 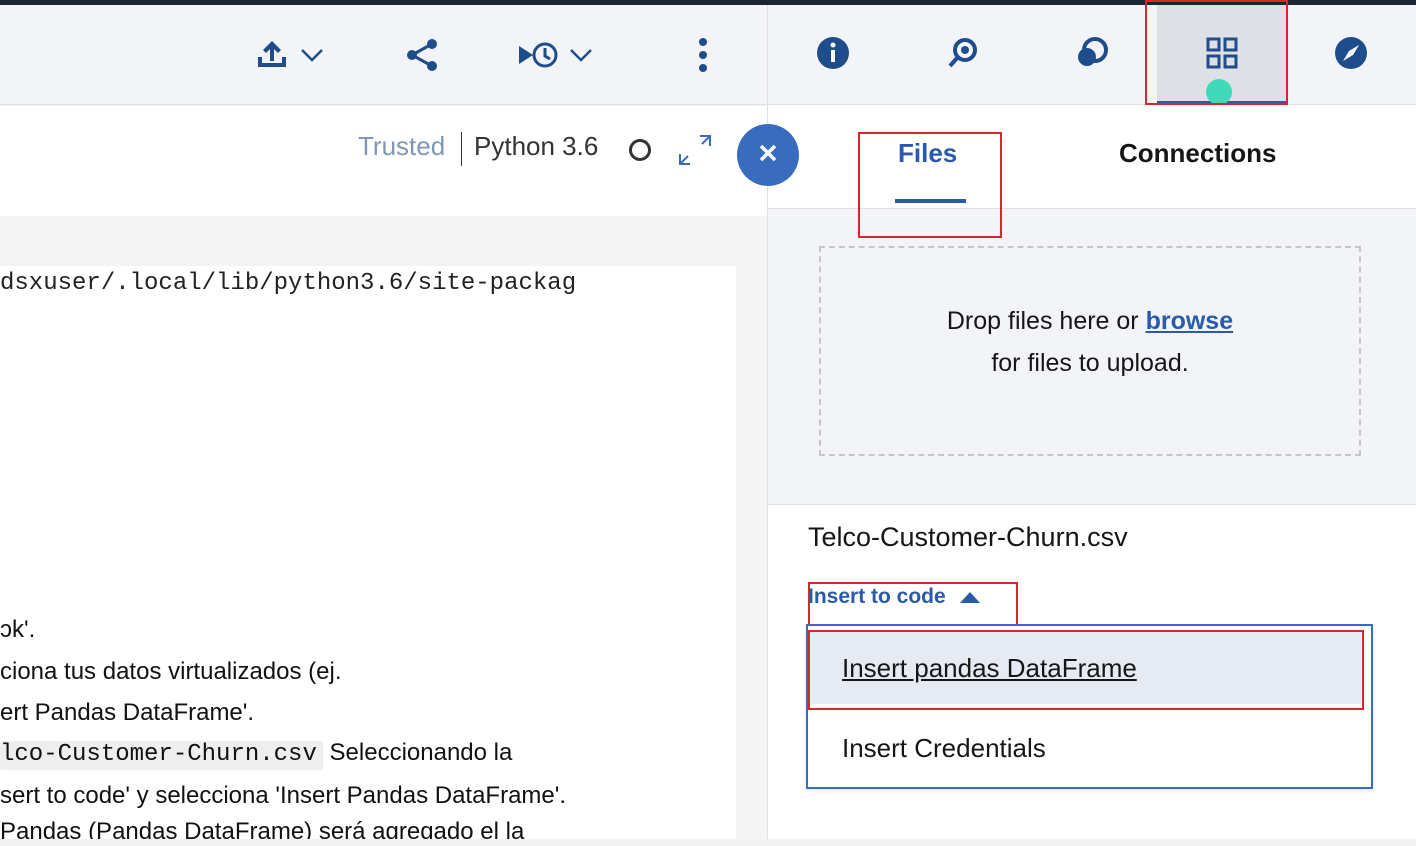 I want to click on side-panel-toolbar, so click(x=1092, y=55).